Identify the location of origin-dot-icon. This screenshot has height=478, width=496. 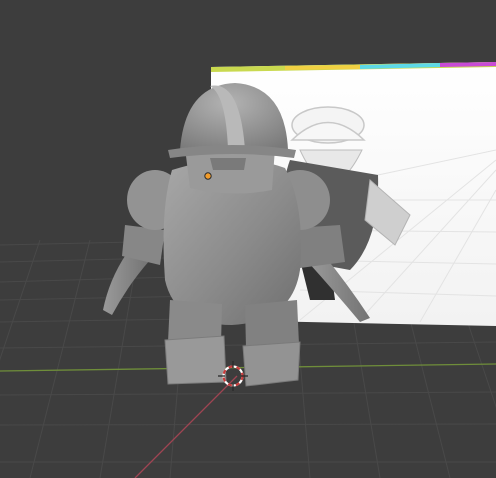
(208, 176).